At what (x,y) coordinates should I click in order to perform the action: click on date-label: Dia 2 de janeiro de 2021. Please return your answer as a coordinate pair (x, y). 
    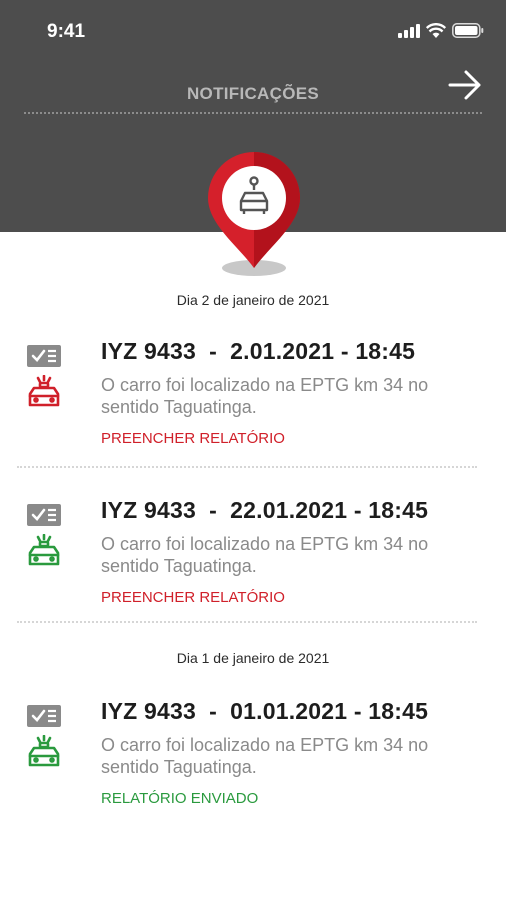
    Looking at the image, I should click on (253, 300).